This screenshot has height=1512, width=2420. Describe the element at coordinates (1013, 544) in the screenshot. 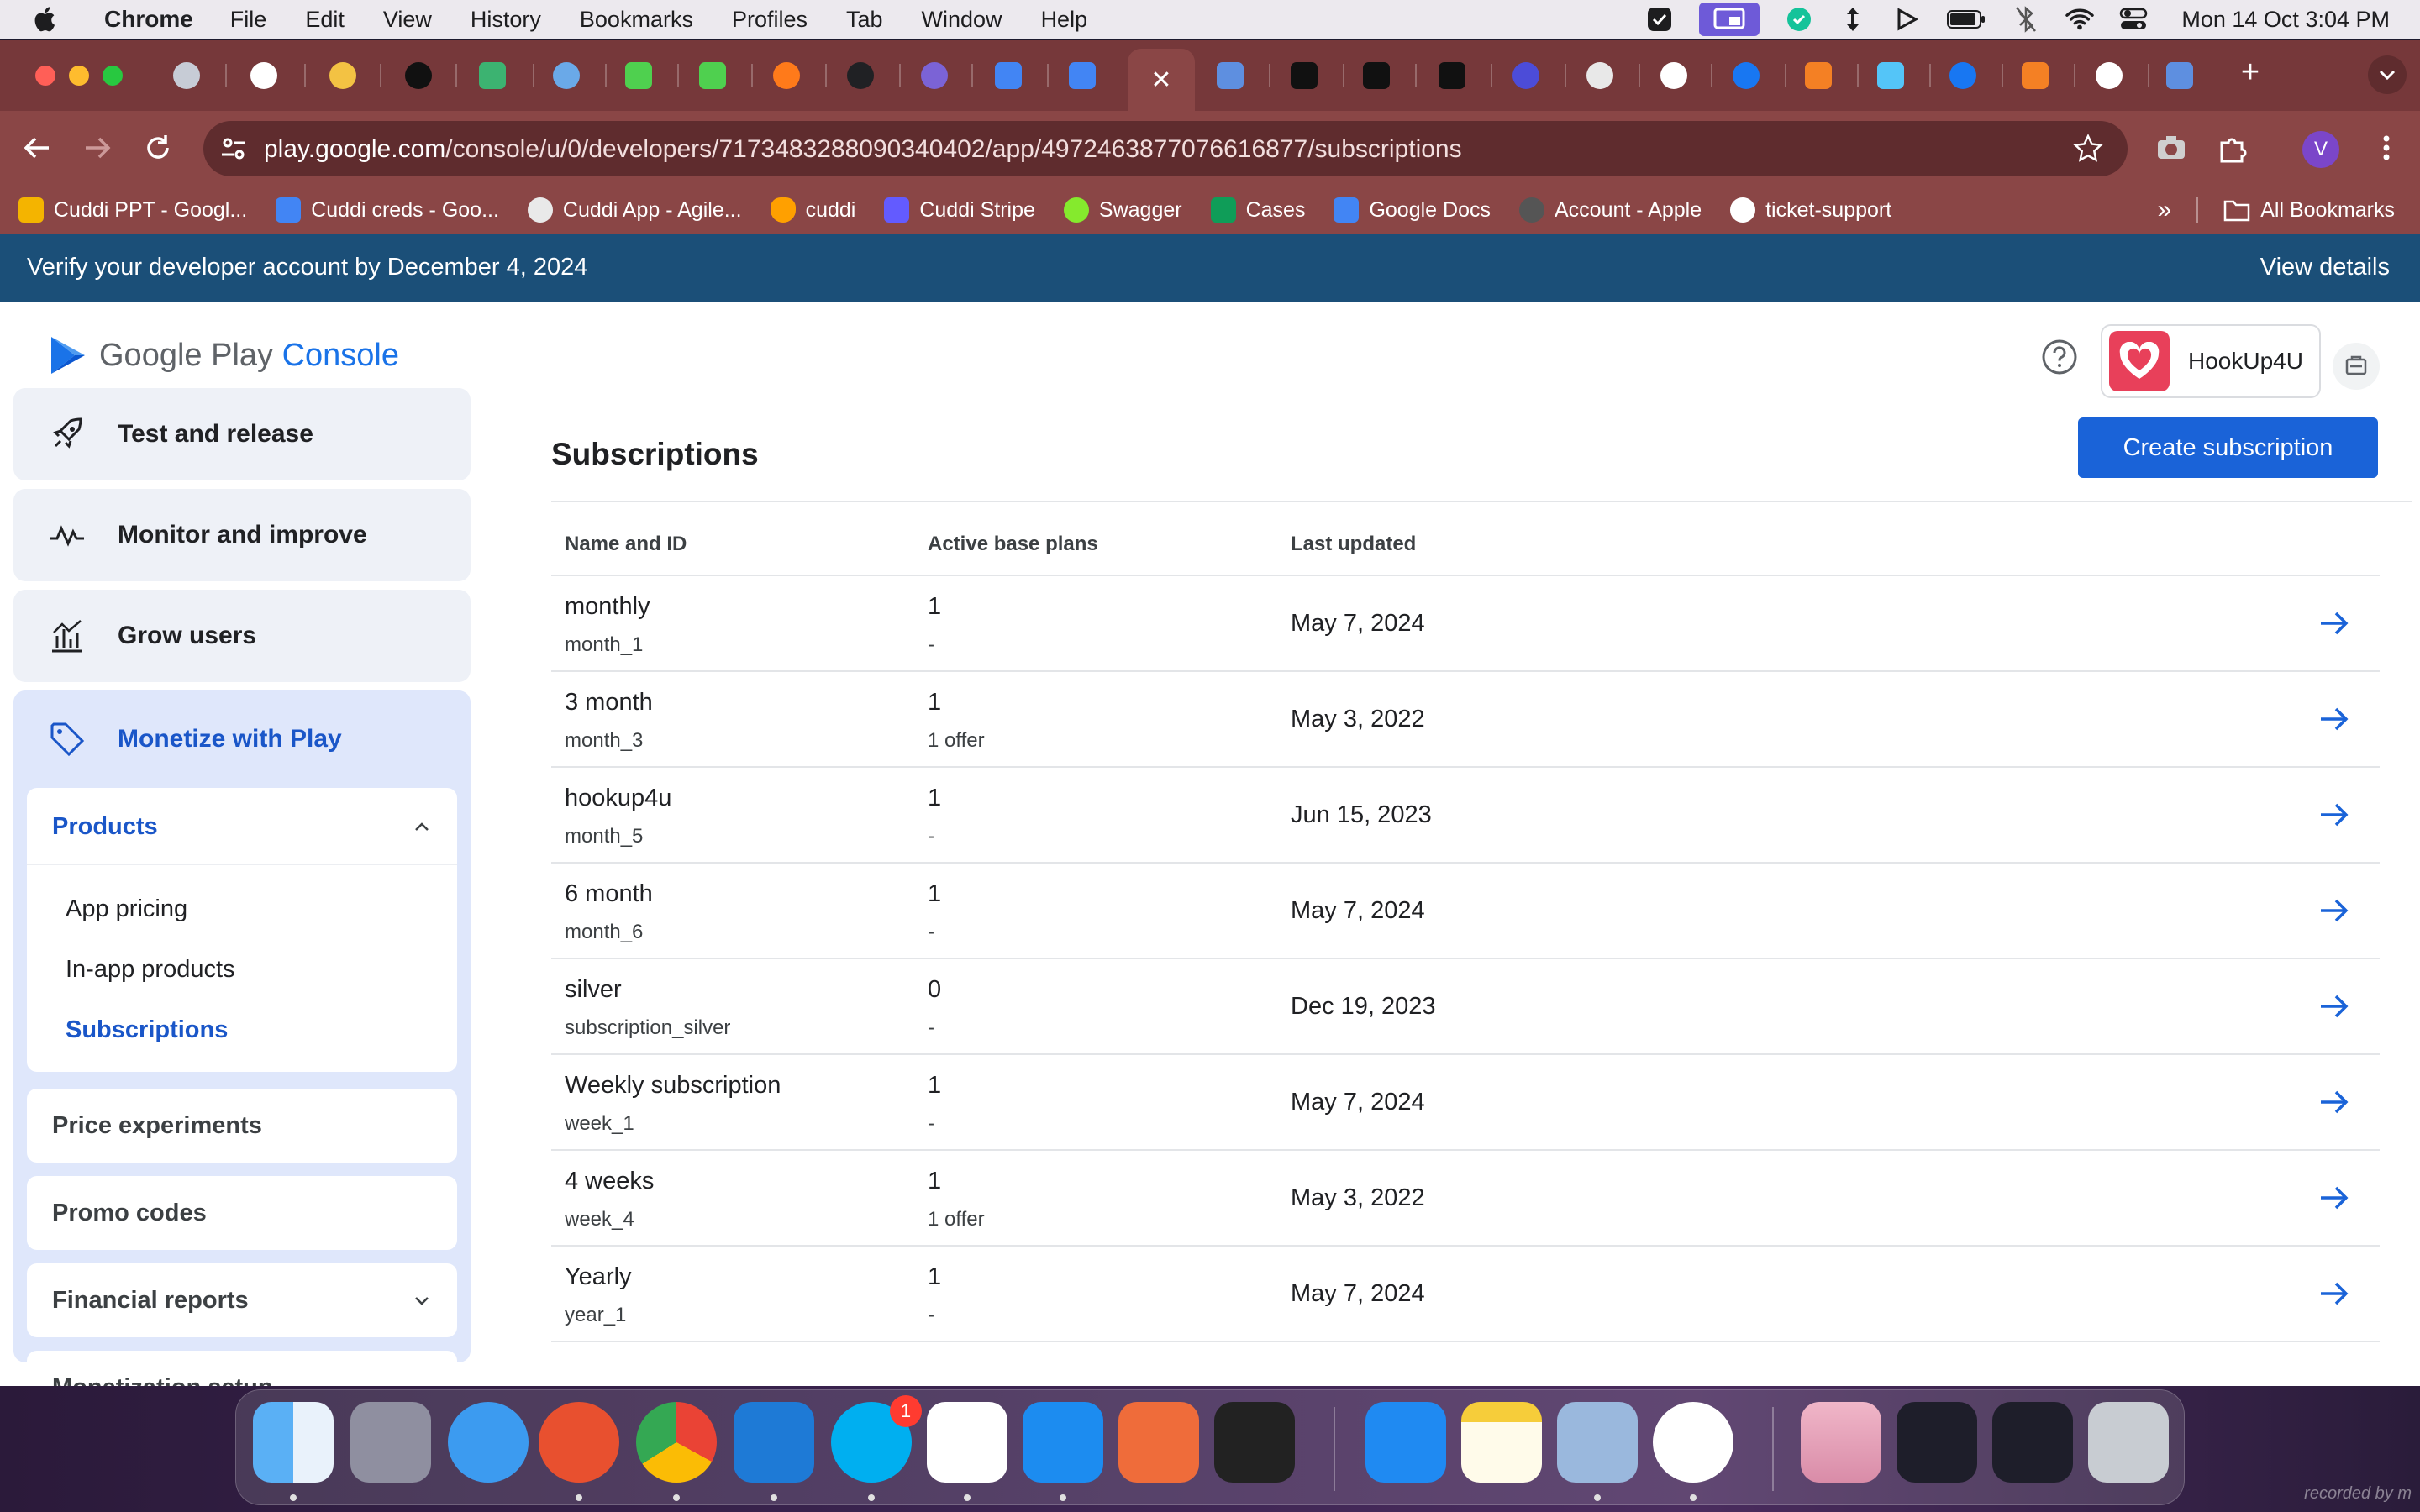

I see `column-header-base-plans: Active base plans` at that location.